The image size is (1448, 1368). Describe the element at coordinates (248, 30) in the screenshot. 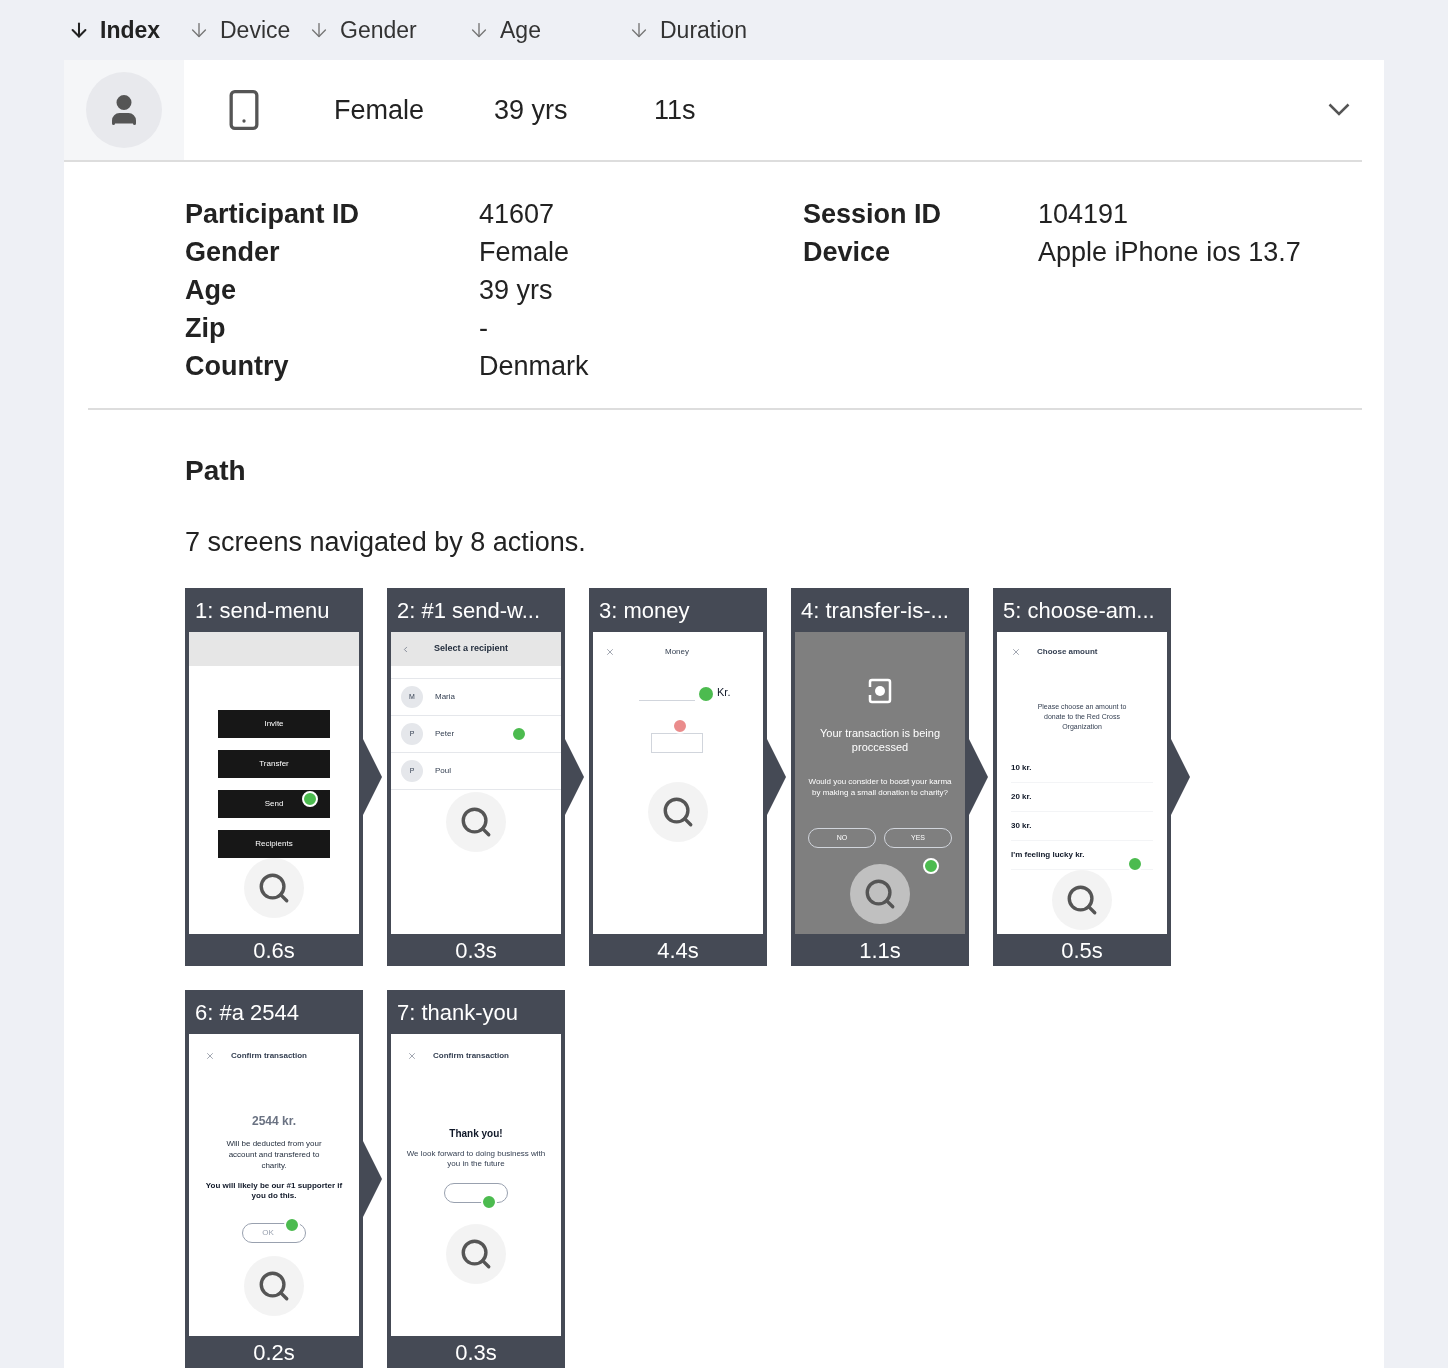

I see `sort-column-header: Device` at that location.